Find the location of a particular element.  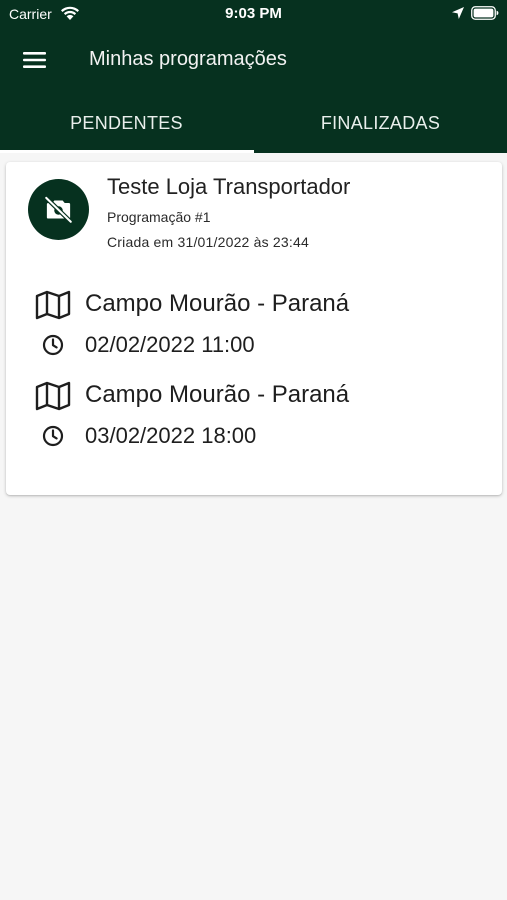

page-title: Minhas programações is located at coordinates (188, 59).